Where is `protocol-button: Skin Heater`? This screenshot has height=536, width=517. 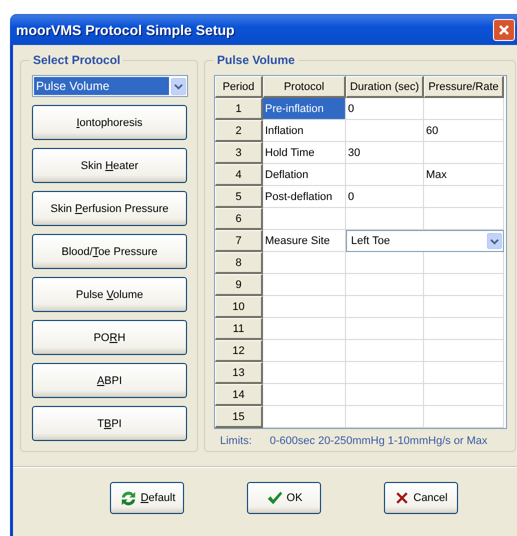
protocol-button: Skin Heater is located at coordinates (109, 165).